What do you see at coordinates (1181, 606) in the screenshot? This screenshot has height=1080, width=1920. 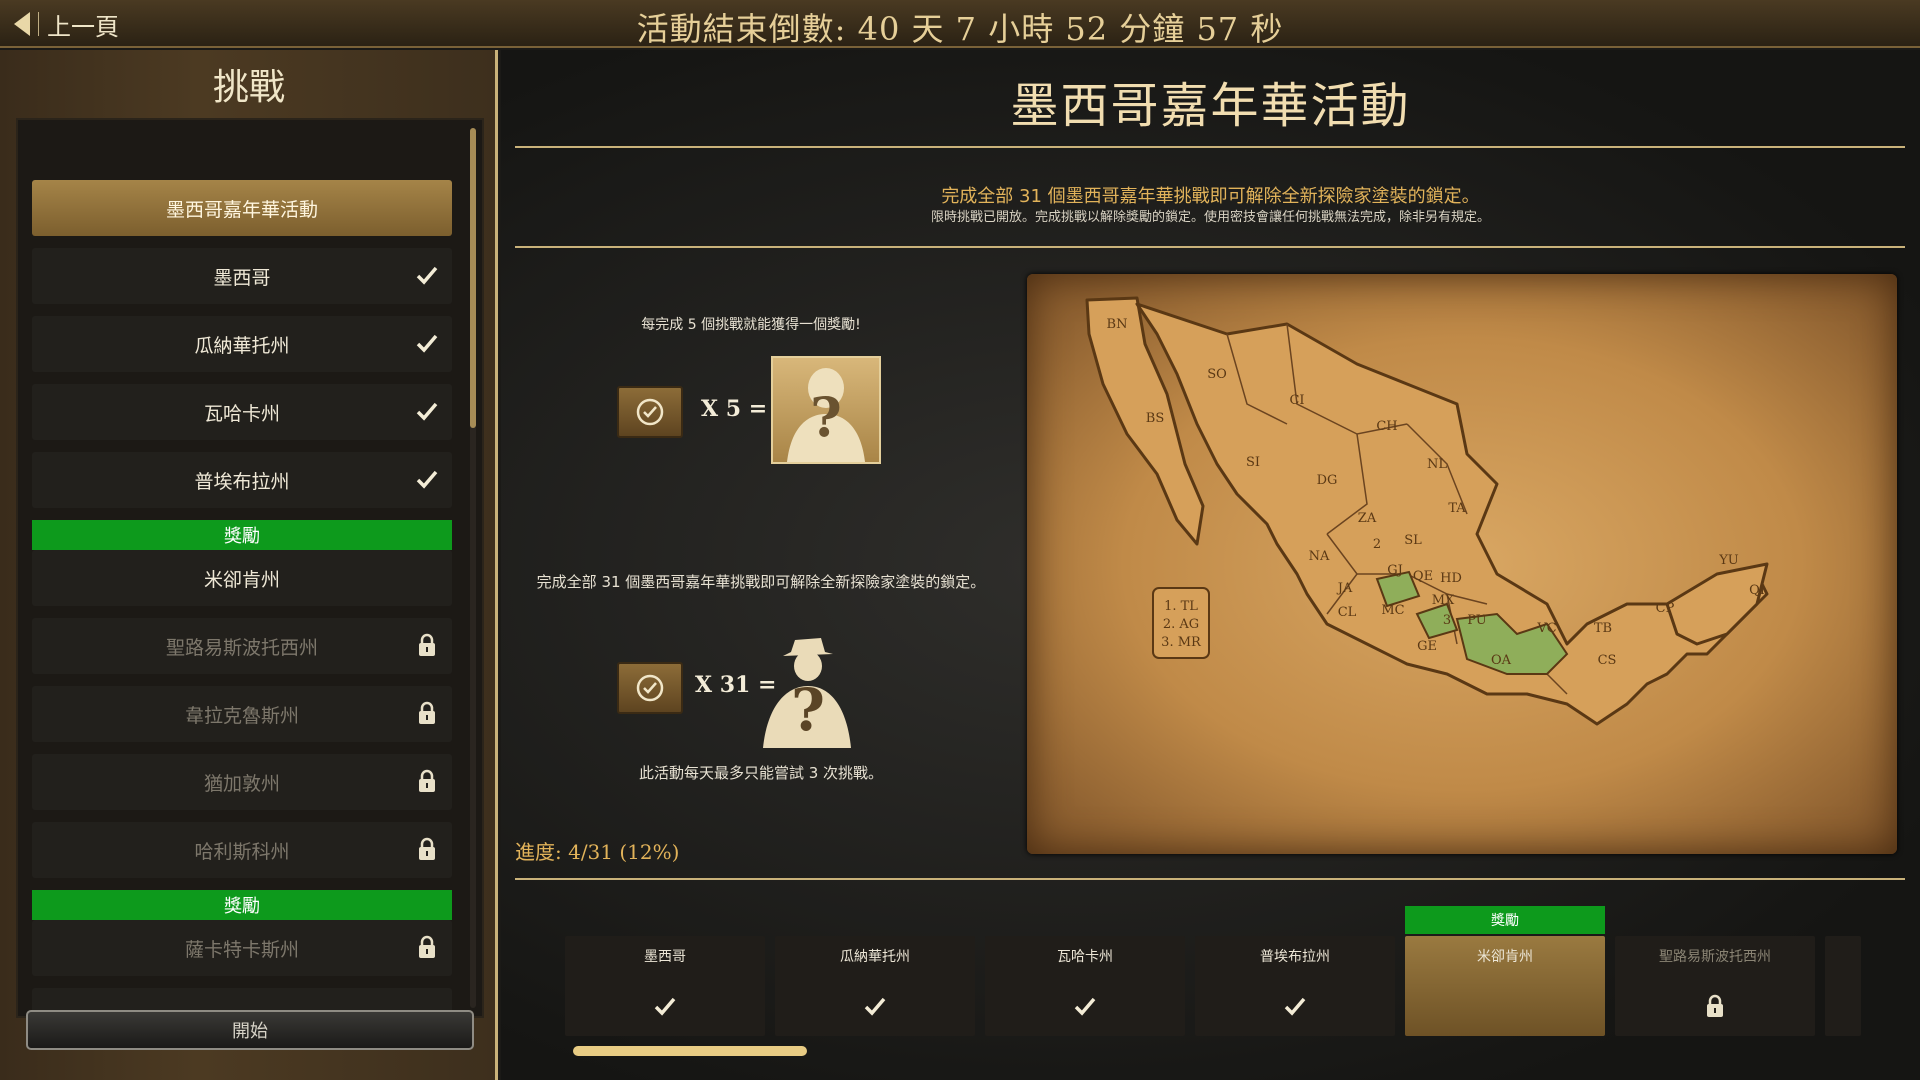 I see `map-legend-item: 1. TL` at bounding box center [1181, 606].